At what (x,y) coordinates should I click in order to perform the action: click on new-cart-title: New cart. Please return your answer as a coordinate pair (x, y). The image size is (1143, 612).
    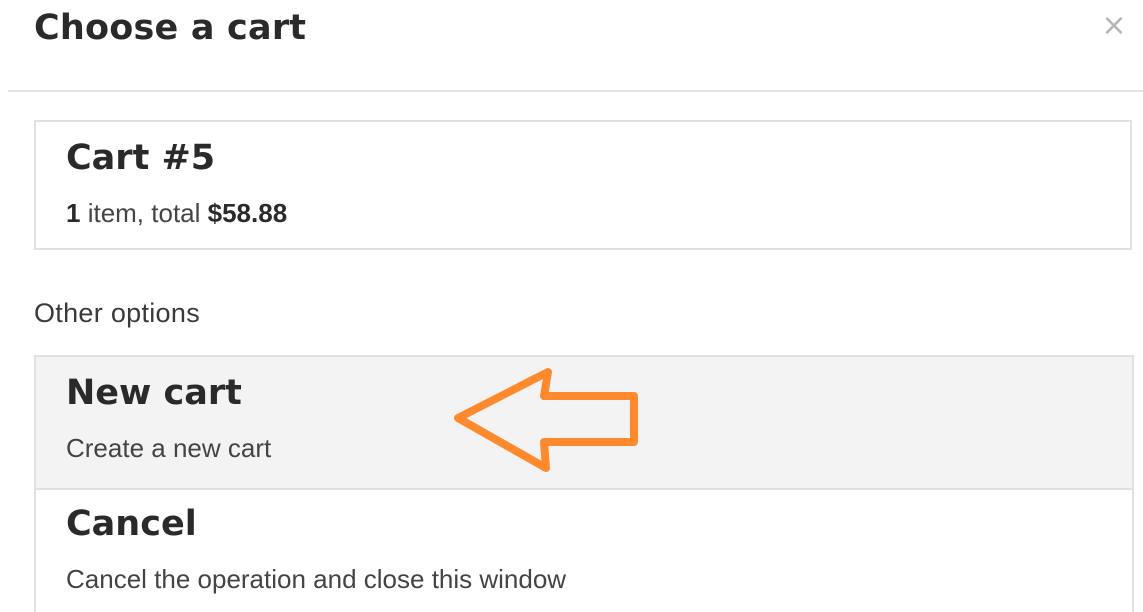
    Looking at the image, I should click on (154, 393).